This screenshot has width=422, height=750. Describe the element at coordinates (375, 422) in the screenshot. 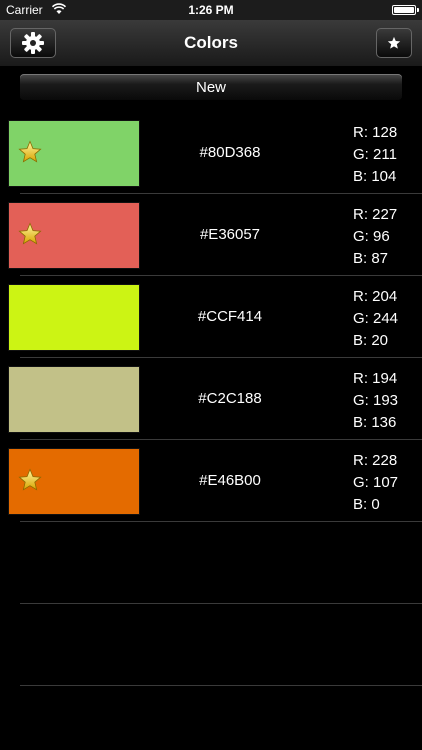

I see `blue-value: B: 136` at that location.